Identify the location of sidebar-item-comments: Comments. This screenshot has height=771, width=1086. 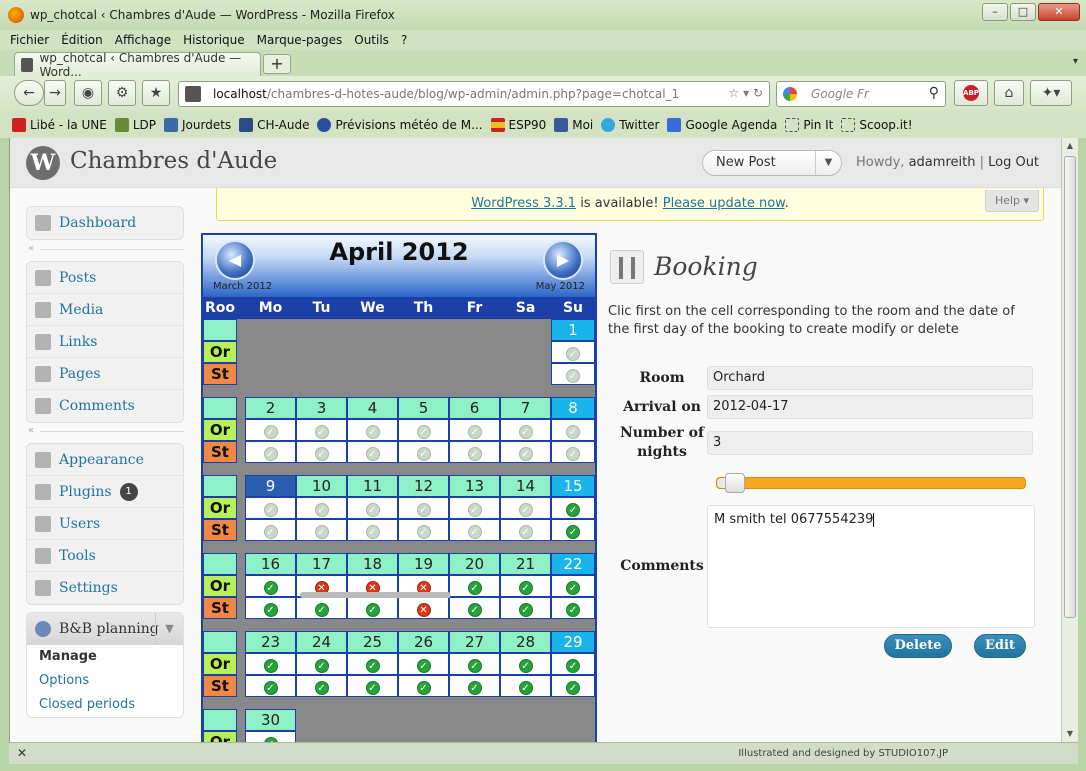
(105, 406).